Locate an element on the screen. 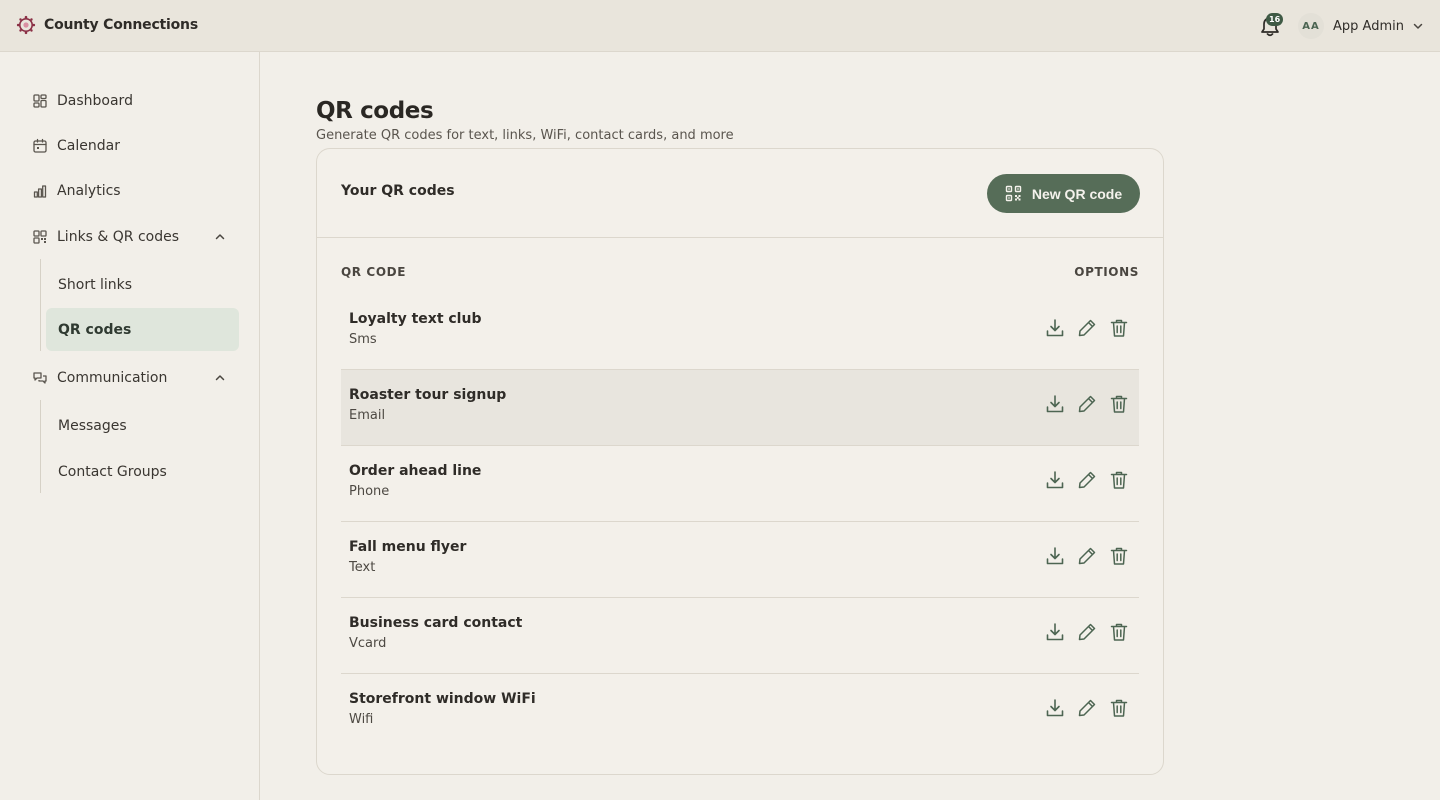 The image size is (1440, 800). table-row: Order ahead line Phone is located at coordinates (740, 484).